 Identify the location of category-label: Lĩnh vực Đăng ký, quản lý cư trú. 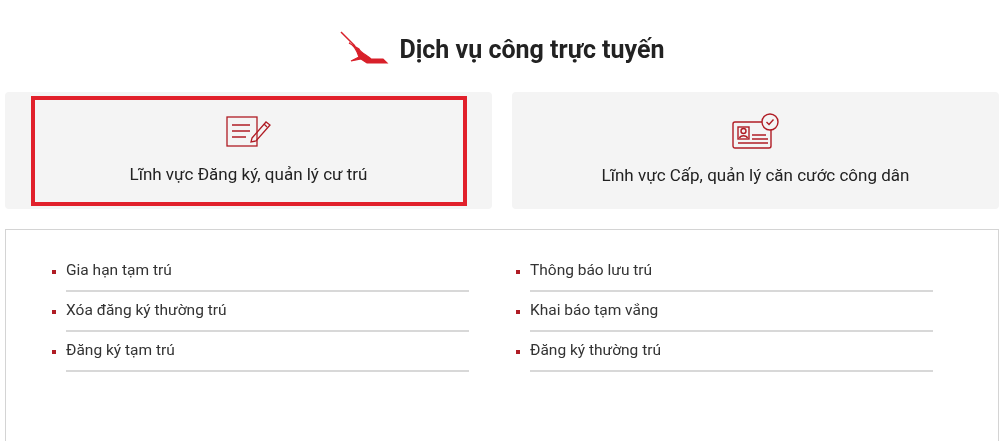
(248, 174).